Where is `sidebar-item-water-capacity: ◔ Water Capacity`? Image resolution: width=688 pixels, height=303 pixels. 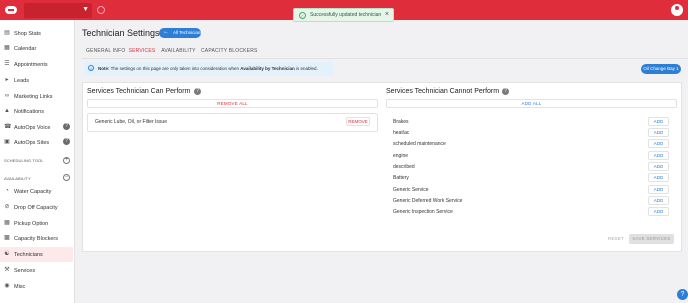
sidebar-item-water-capacity: ◔ Water Capacity is located at coordinates (36, 191).